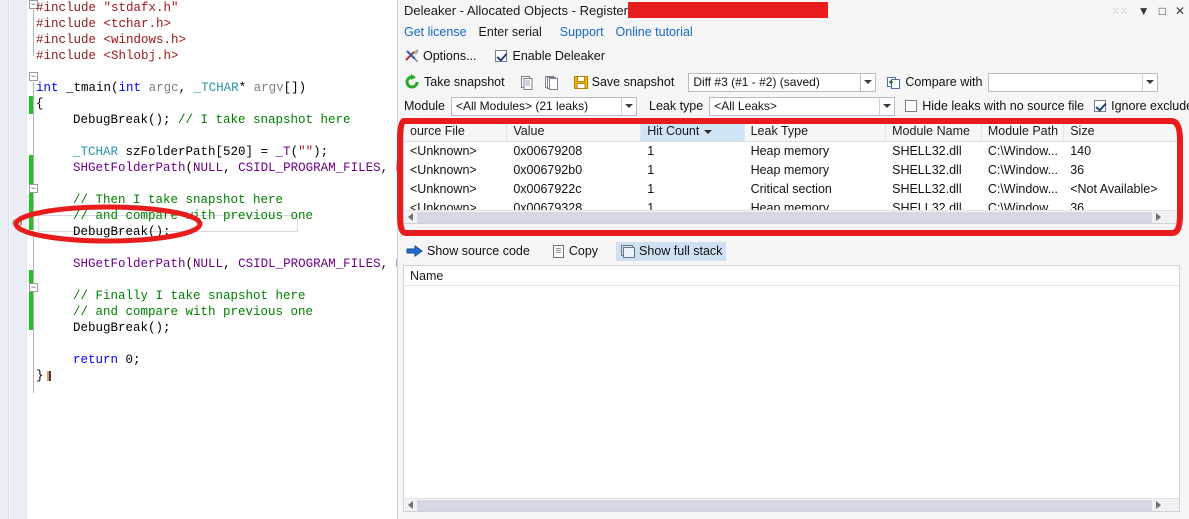 Image resolution: width=1189 pixels, height=519 pixels. I want to click on window-menu-button: ▼, so click(1144, 11).